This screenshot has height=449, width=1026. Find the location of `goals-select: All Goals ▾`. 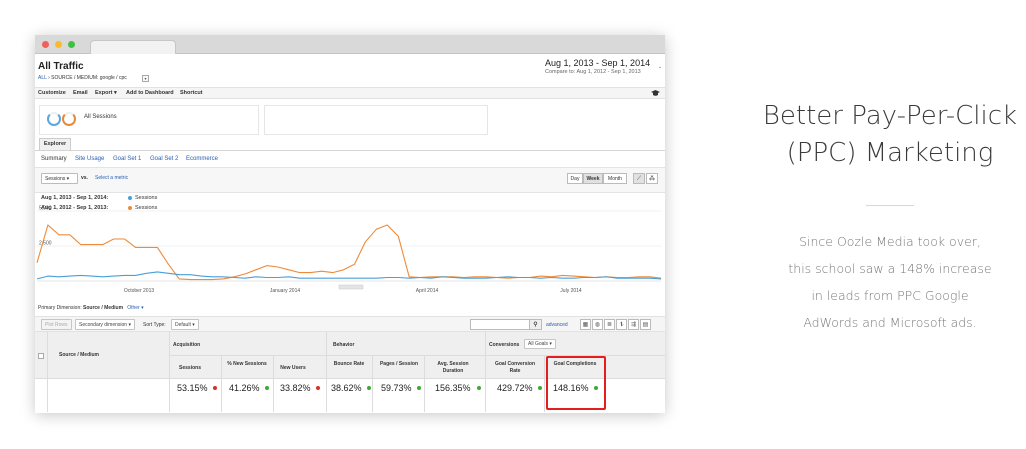

goals-select: All Goals ▾ is located at coordinates (540, 344).